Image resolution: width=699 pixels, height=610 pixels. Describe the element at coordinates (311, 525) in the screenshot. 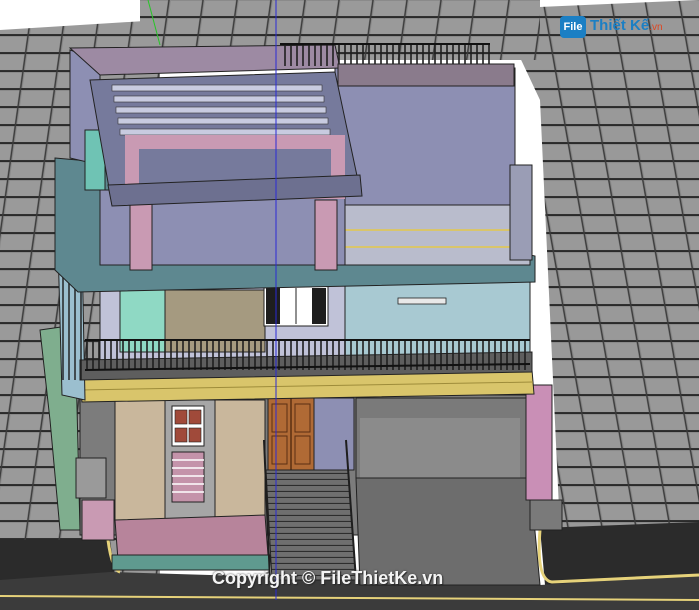

I see `front-stairs` at that location.